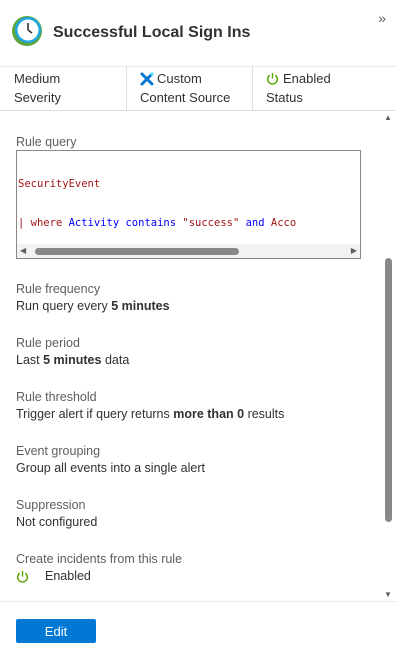 The width and height of the screenshot is (396, 658). What do you see at coordinates (46, 223) in the screenshot?
I see `query-where: where` at bounding box center [46, 223].